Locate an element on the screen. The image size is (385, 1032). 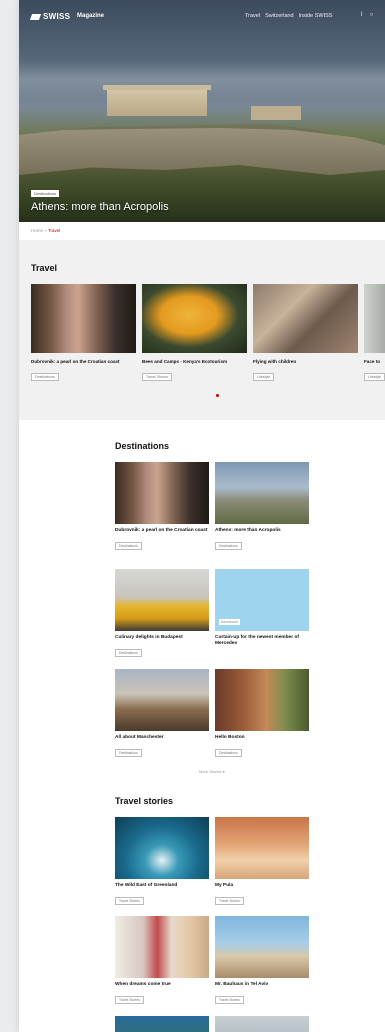
search-icon: ○ is located at coordinates (372, 15).